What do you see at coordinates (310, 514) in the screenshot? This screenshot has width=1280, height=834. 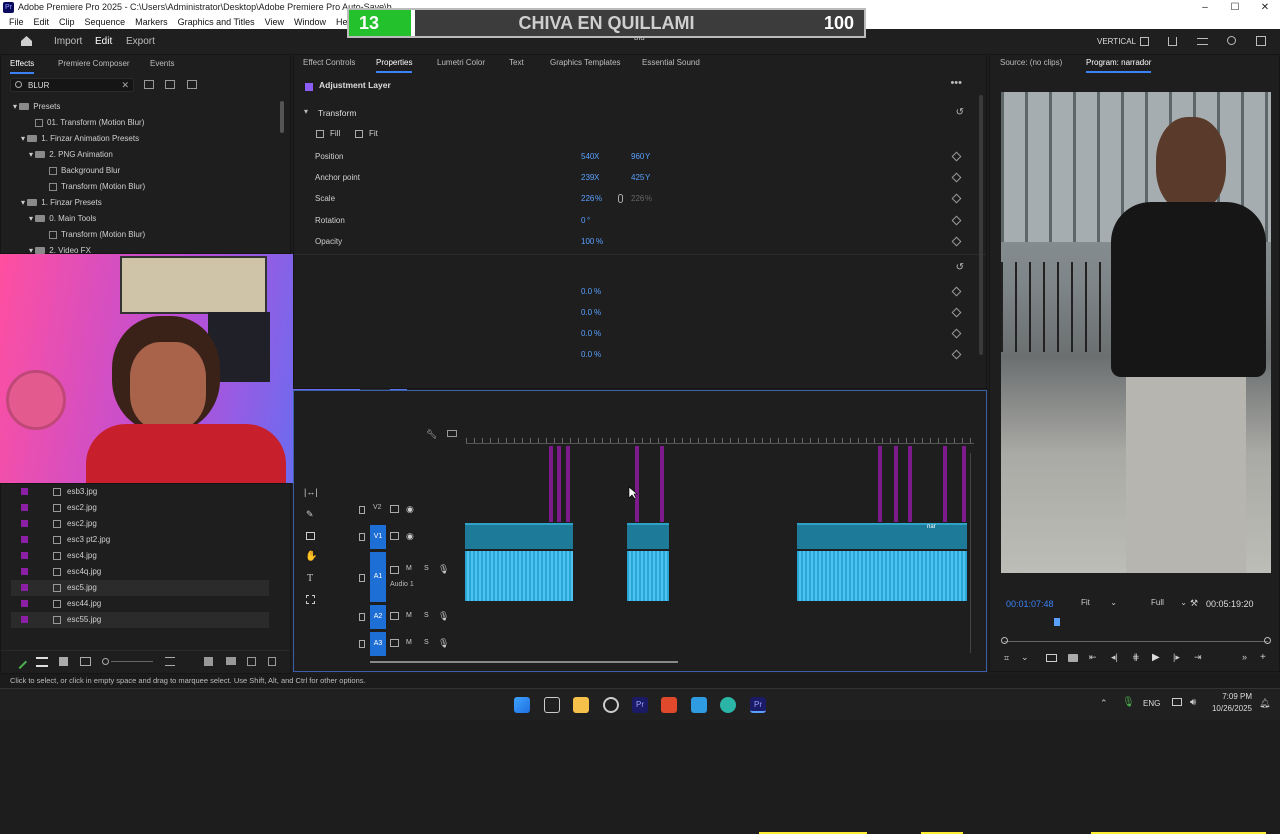 I see `pen-tool-icon: ✎` at bounding box center [310, 514].